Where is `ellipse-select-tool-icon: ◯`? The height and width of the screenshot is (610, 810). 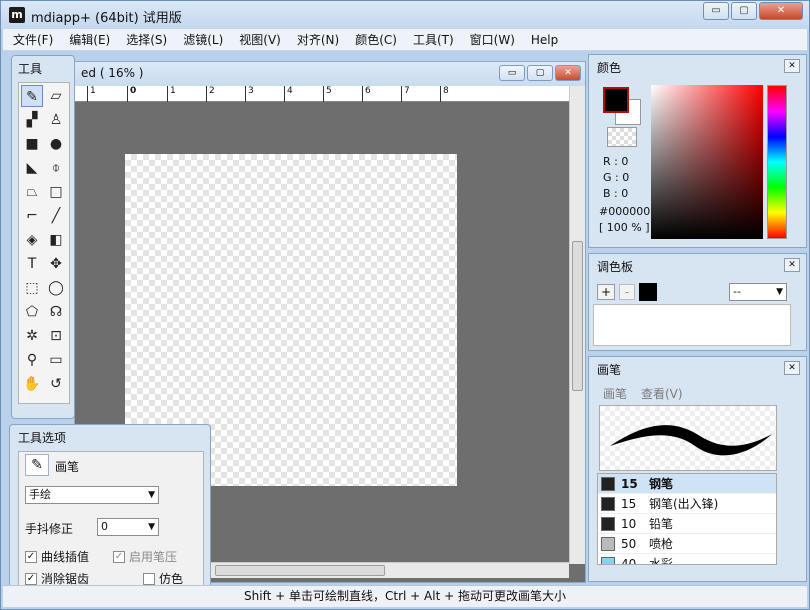
ellipse-select-tool-icon: ◯ is located at coordinates (56, 288).